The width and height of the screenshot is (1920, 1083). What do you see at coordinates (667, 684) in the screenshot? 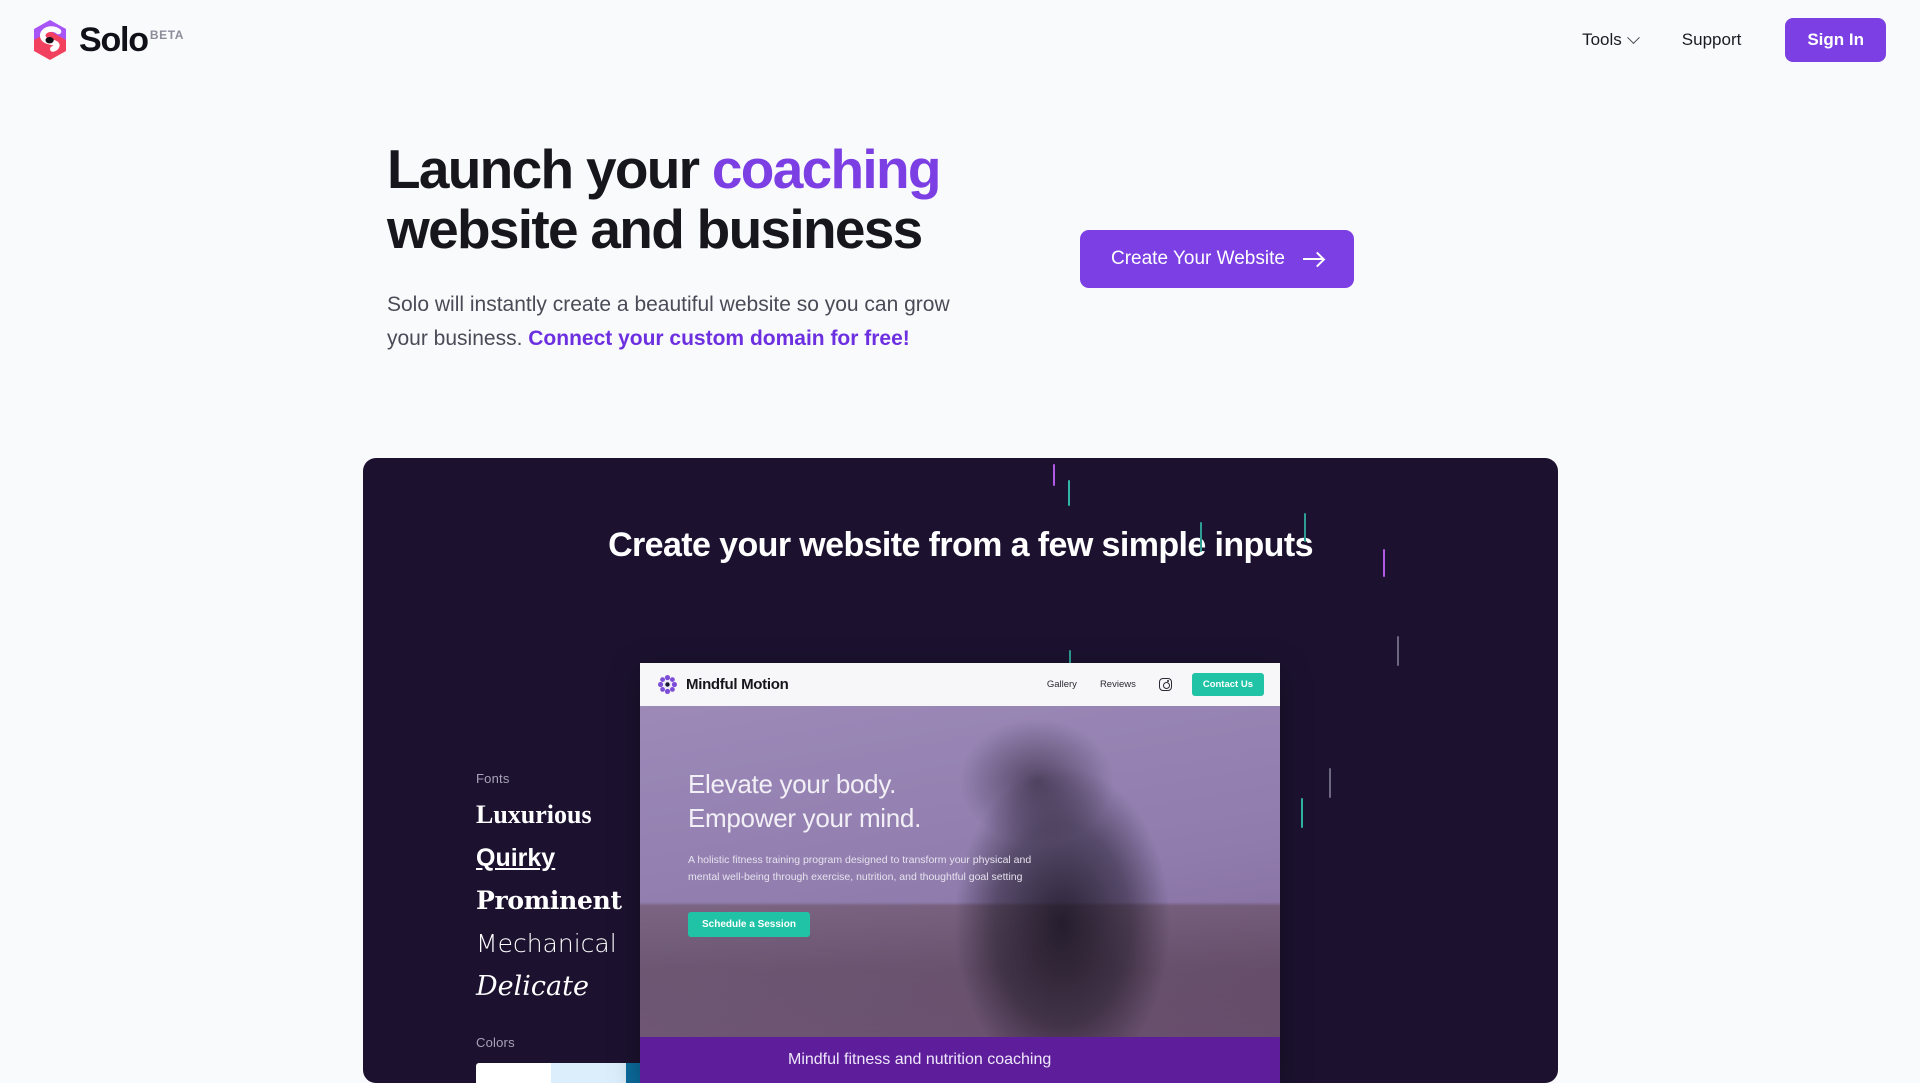
I see `mindful-motion-flower-logo-icon` at bounding box center [667, 684].